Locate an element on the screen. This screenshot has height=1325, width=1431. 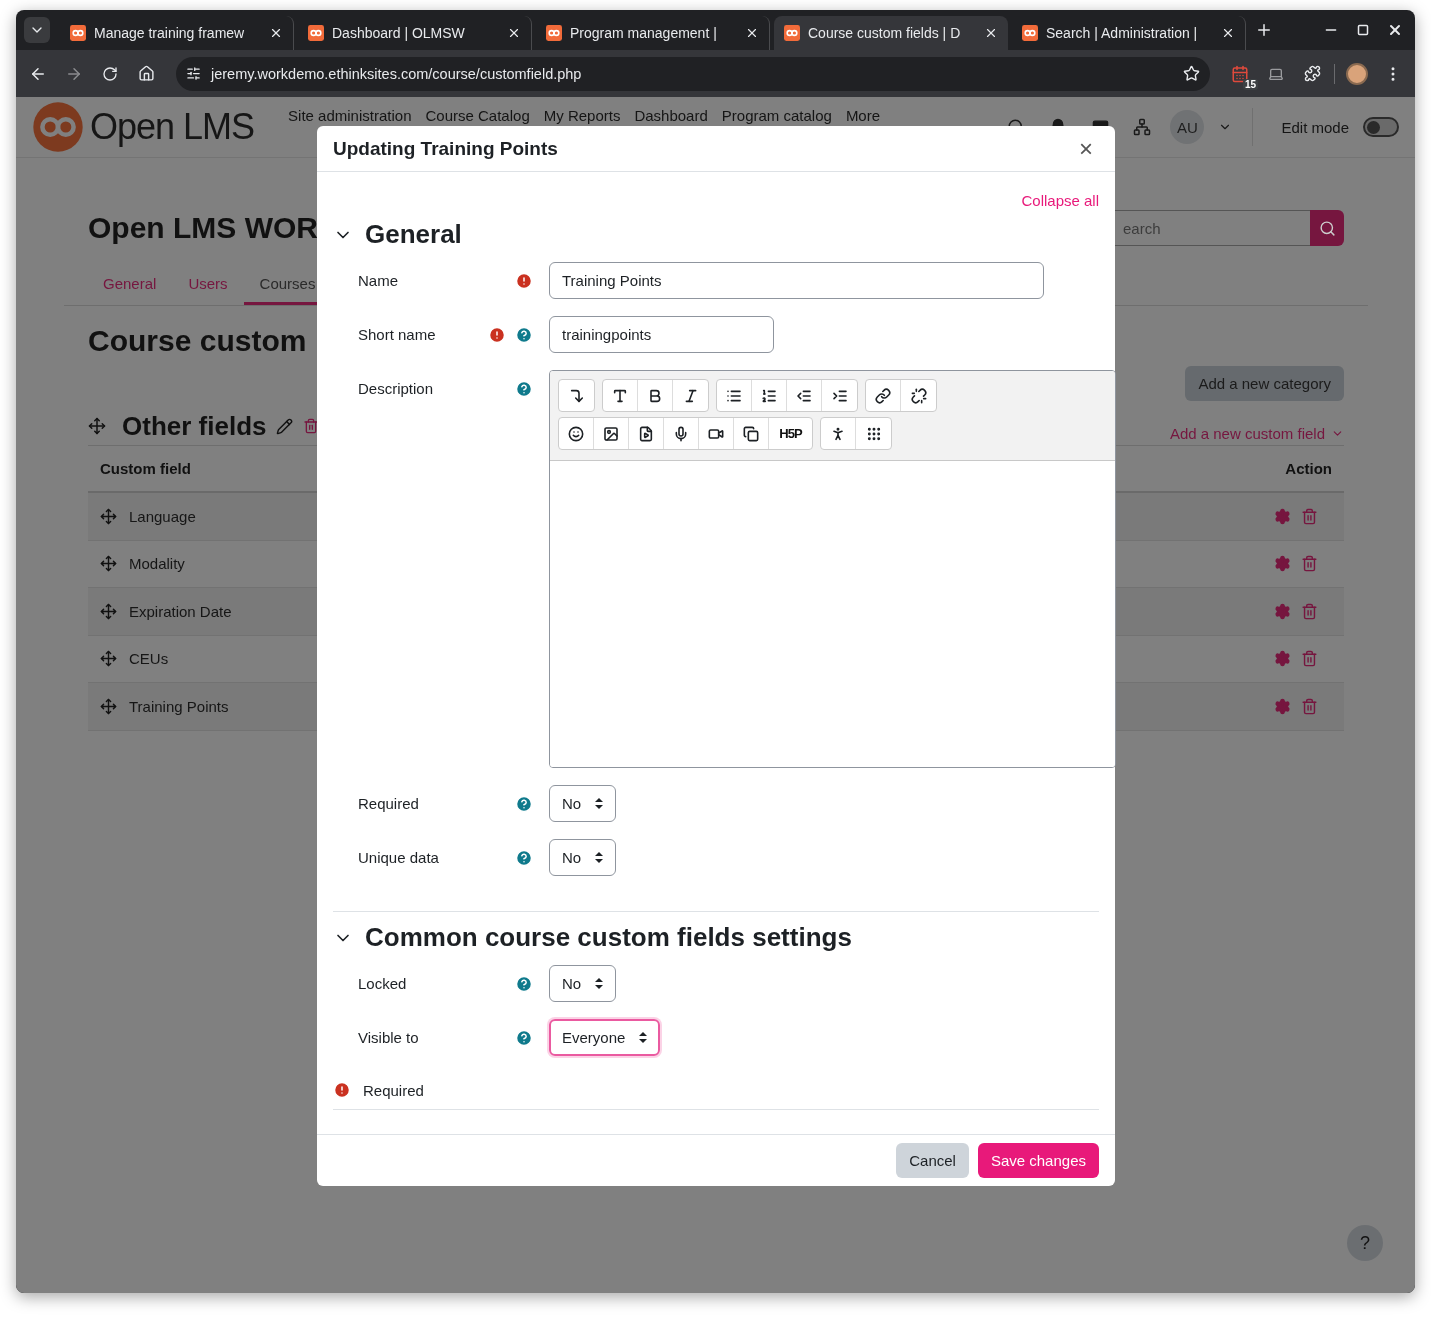
field-label: Description is located at coordinates (396, 389).